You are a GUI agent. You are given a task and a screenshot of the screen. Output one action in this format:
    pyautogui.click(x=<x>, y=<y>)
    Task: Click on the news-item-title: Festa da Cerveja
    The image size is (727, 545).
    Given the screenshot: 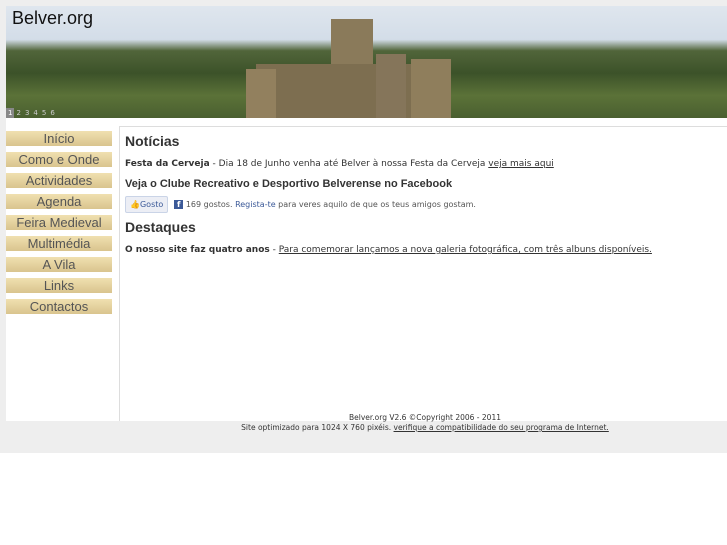 What is the action you would take?
    pyautogui.click(x=167, y=164)
    